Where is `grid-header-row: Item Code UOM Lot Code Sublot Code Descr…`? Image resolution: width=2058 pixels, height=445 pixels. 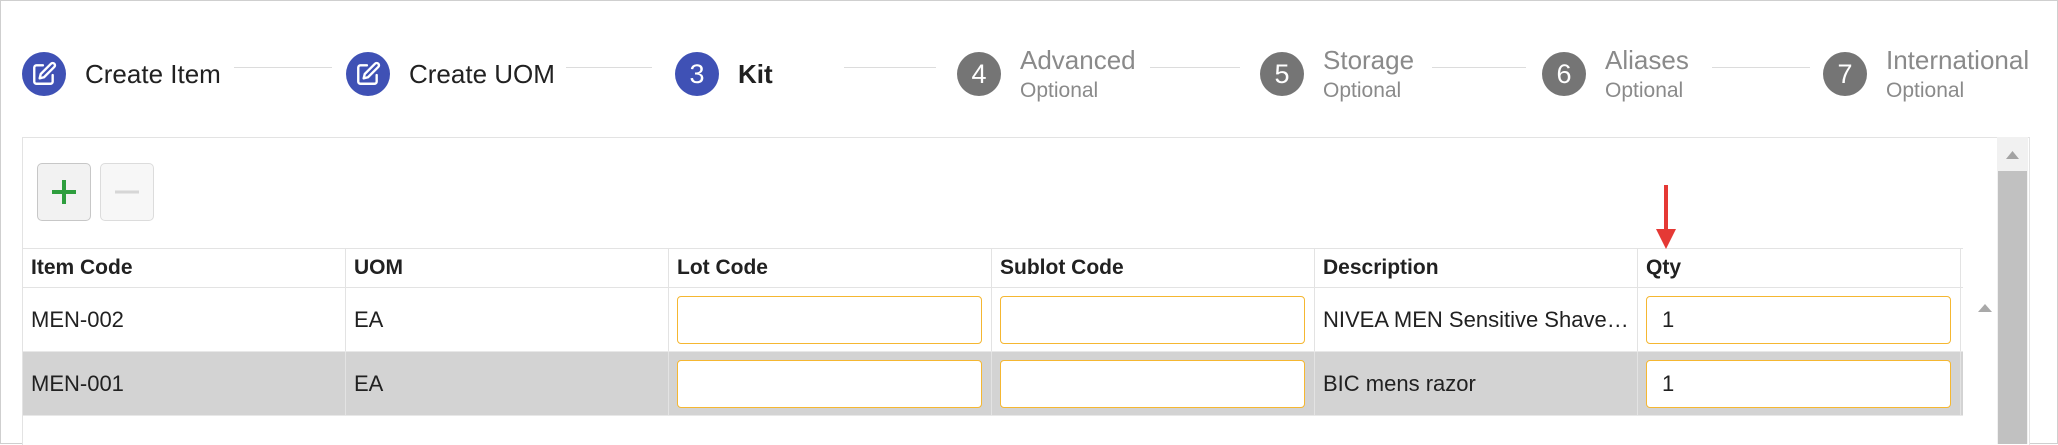
grid-header-row: Item Code UOM Lot Code Sublot Code Descr… is located at coordinates (993, 268).